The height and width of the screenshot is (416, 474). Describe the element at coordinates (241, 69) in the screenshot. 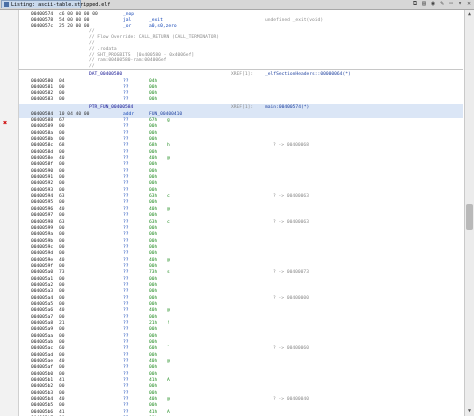

I see `section-separator` at that location.